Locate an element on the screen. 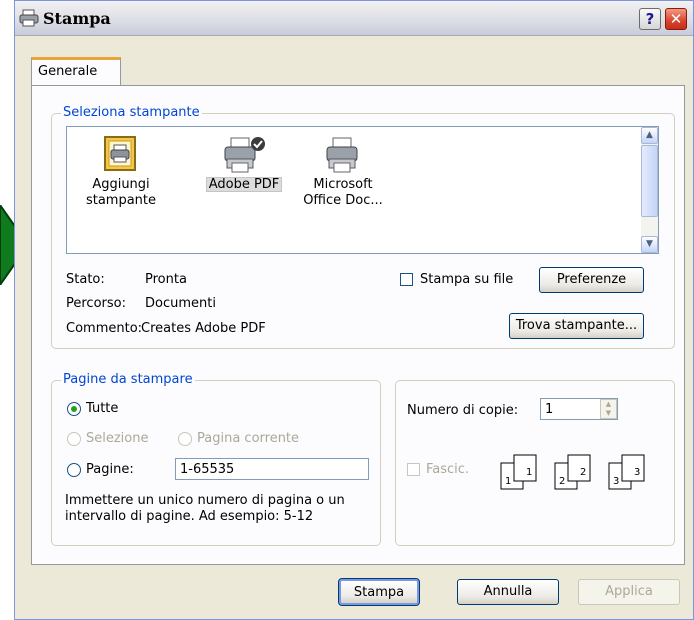 This screenshot has width=694, height=620. status-value: Pronta is located at coordinates (166, 279).